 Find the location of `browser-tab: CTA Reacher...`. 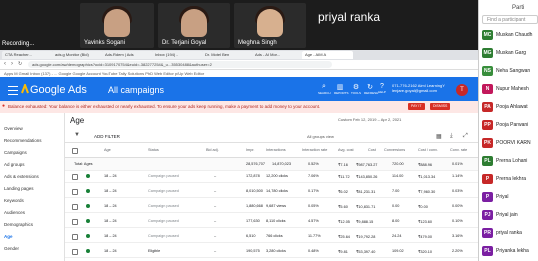

browser-tab: CTA Reacher... is located at coordinates (27, 55).